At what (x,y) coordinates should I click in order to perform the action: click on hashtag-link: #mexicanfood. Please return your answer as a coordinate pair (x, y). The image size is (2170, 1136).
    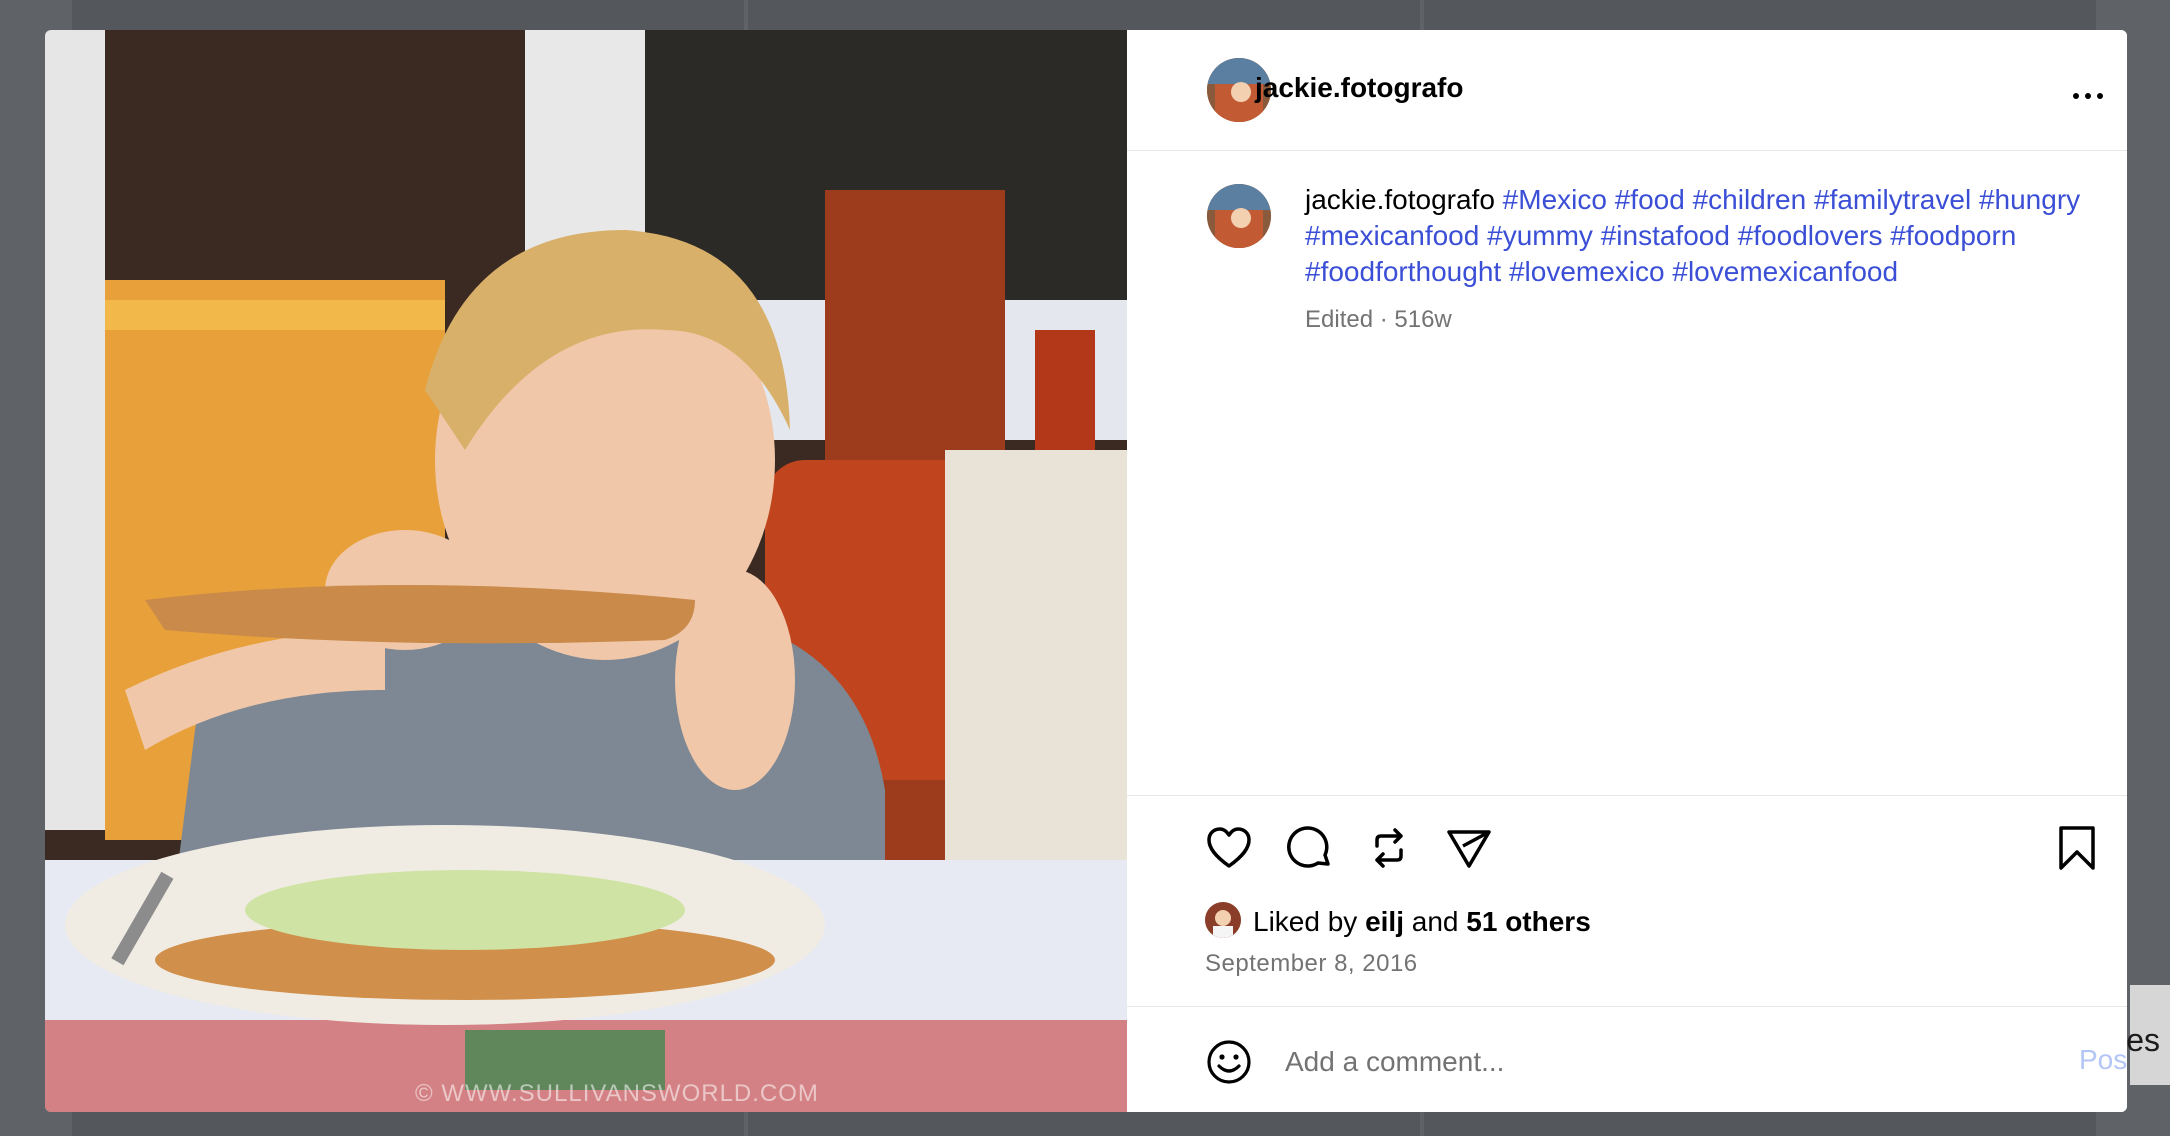
    Looking at the image, I should click on (1392, 235).